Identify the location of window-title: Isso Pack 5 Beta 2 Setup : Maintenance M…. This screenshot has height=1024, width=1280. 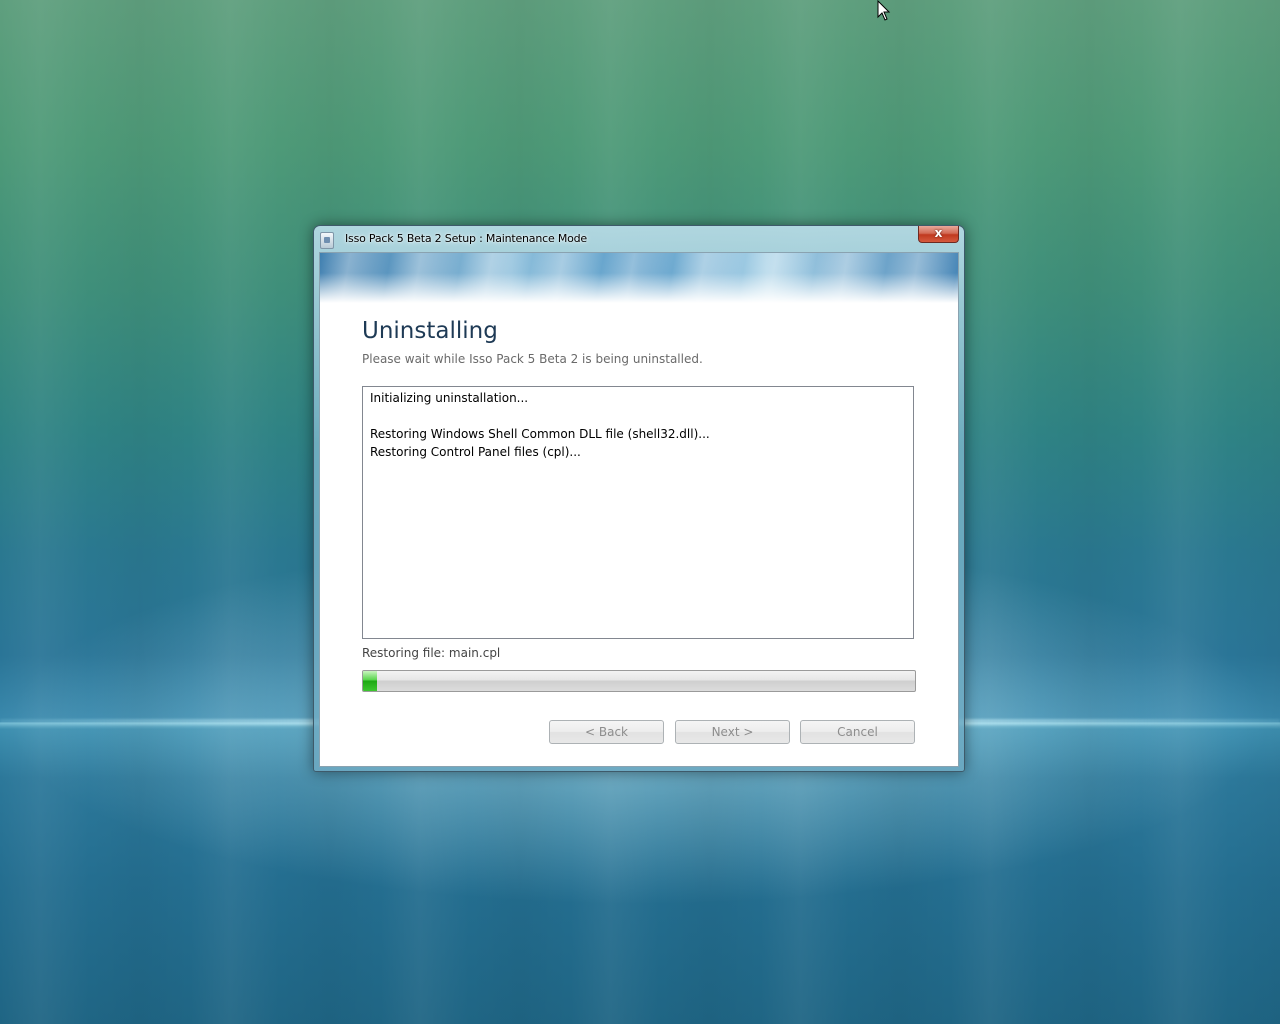
(466, 238).